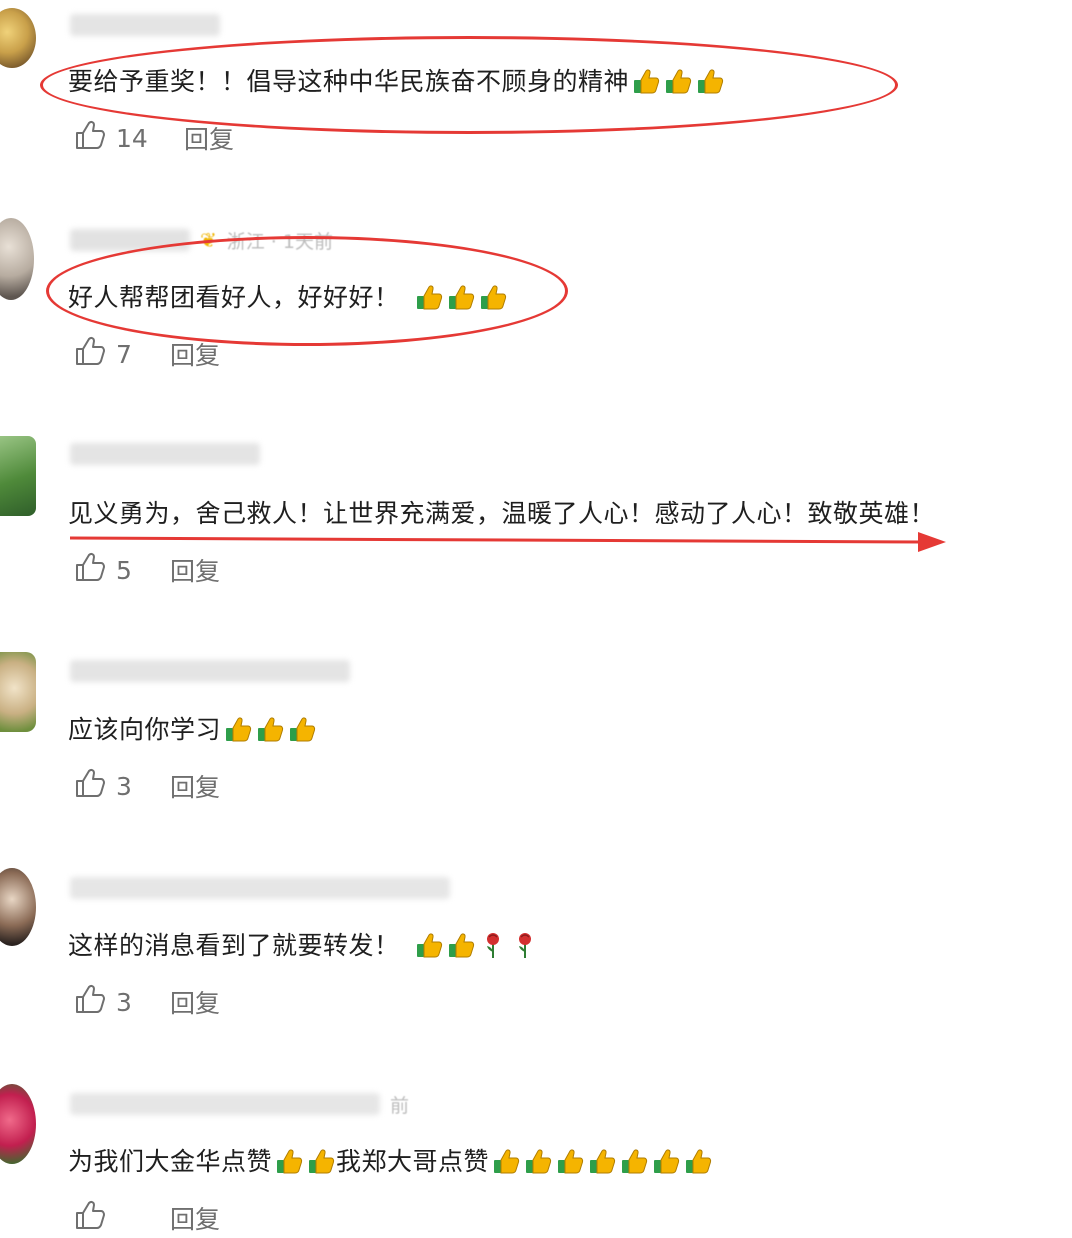 The image size is (1072, 1238). Describe the element at coordinates (132, 138) in the screenshot. I see `like-count: 14` at that location.